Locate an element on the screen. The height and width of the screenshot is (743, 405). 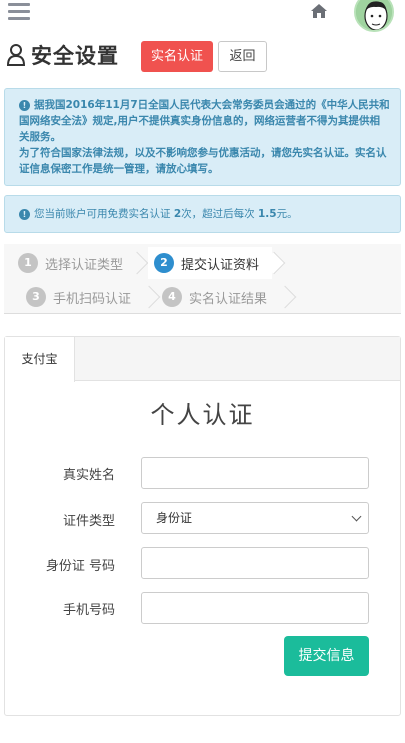
page-title: 安全设置 is located at coordinates (75, 56).